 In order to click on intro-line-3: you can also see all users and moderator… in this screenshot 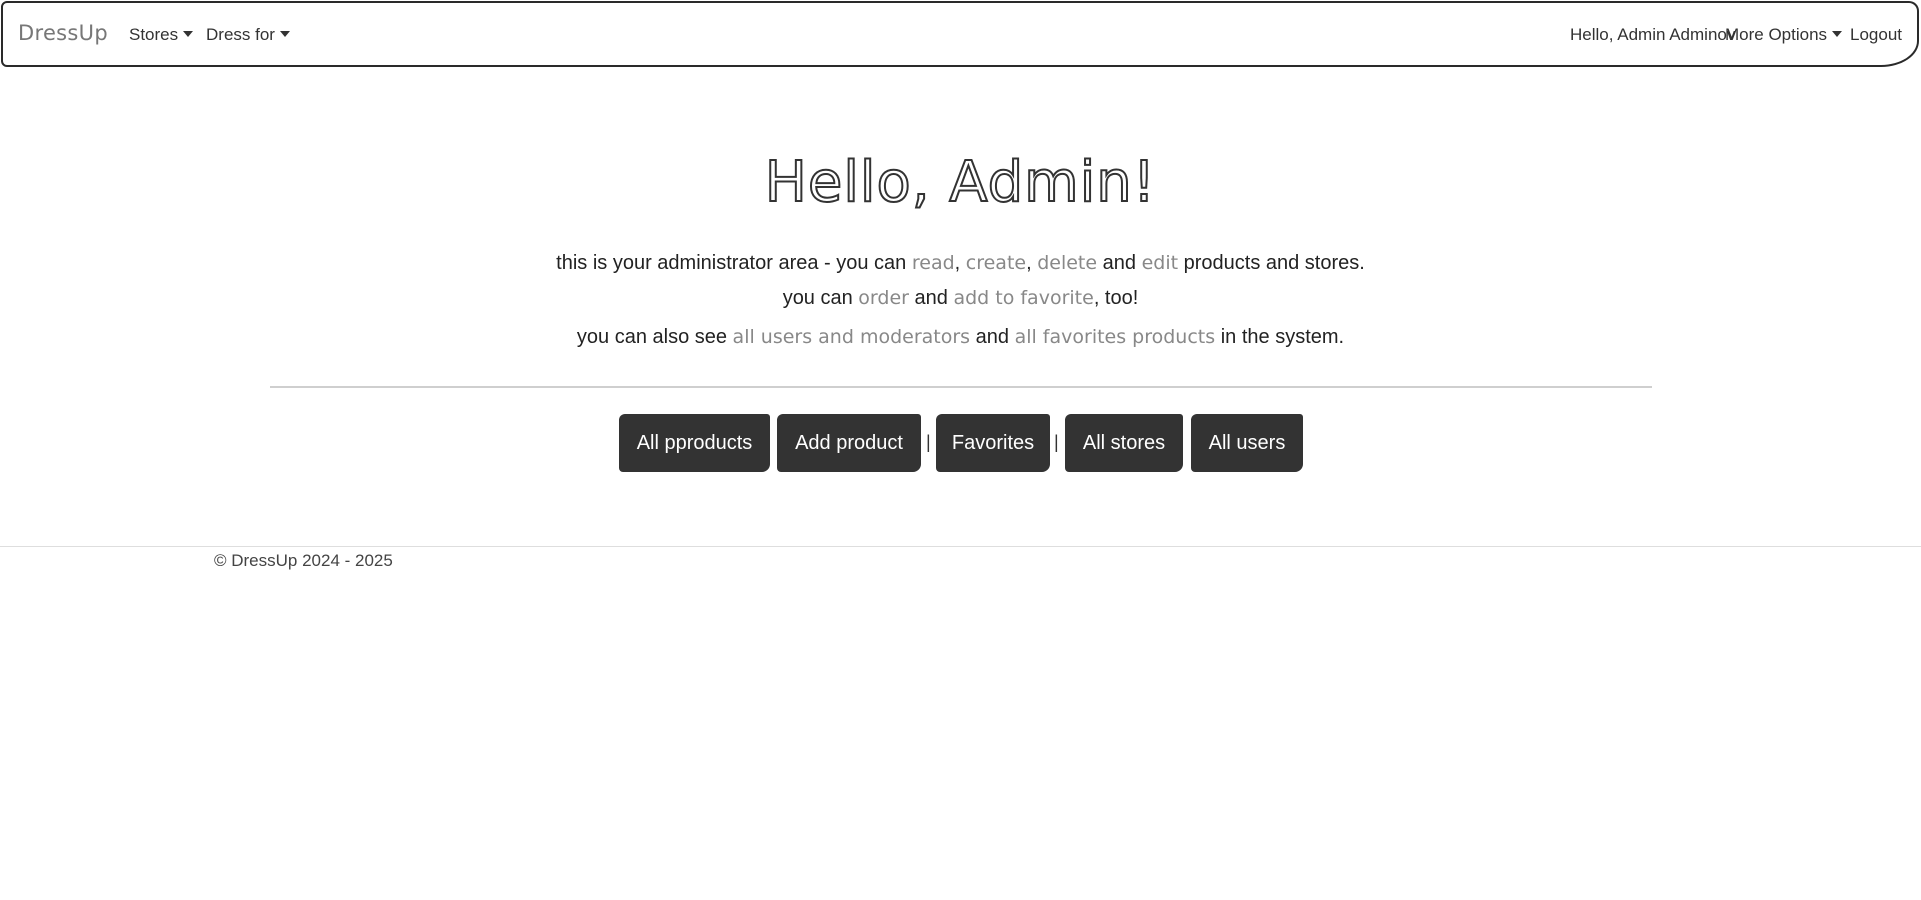, I will do `click(960, 337)`.